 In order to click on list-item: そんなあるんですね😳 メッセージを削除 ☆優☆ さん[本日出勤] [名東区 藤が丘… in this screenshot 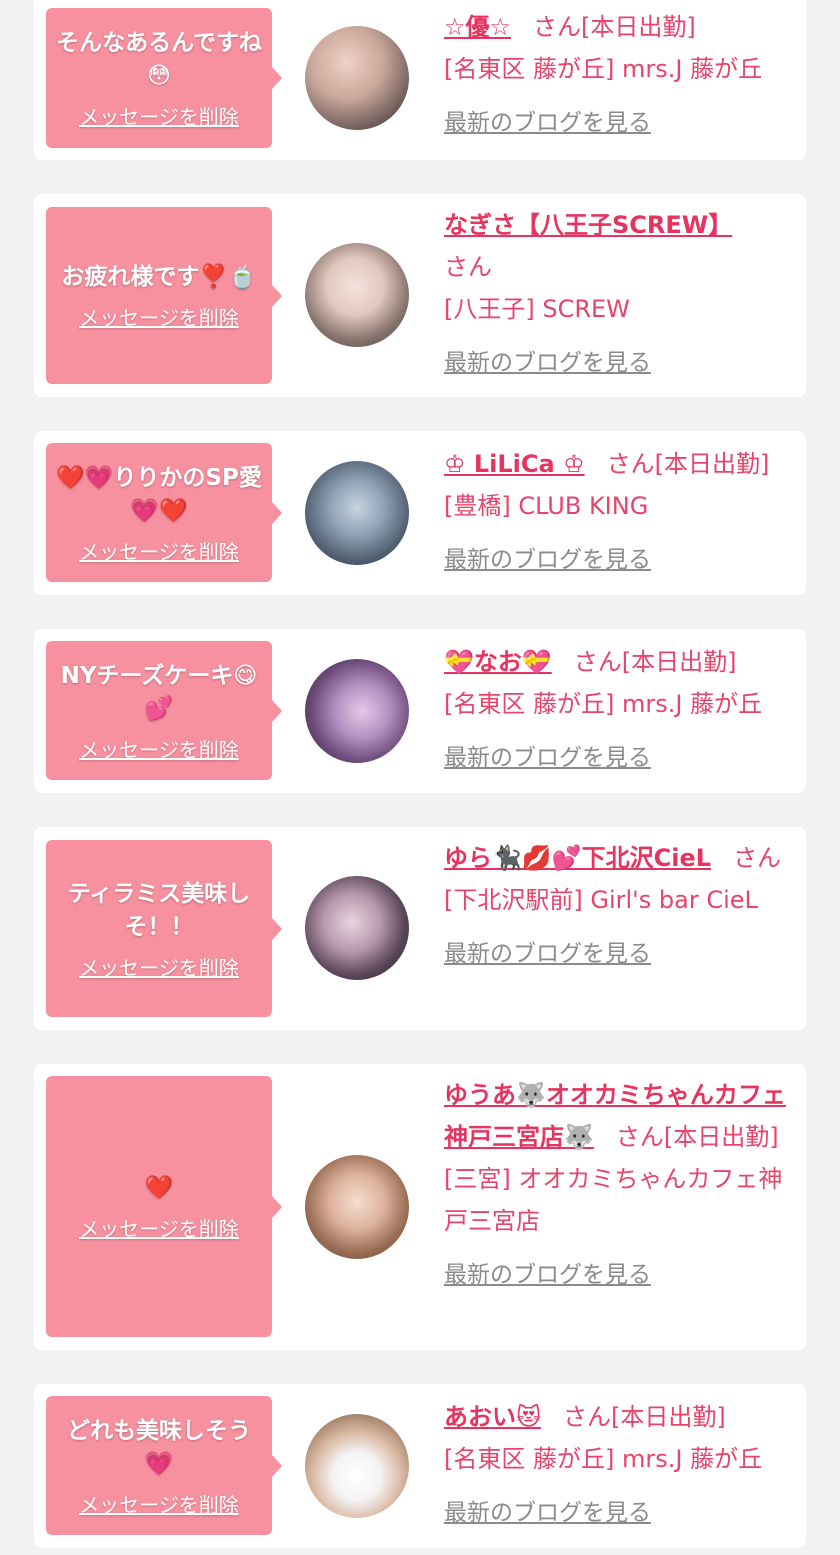, I will do `click(420, 80)`.